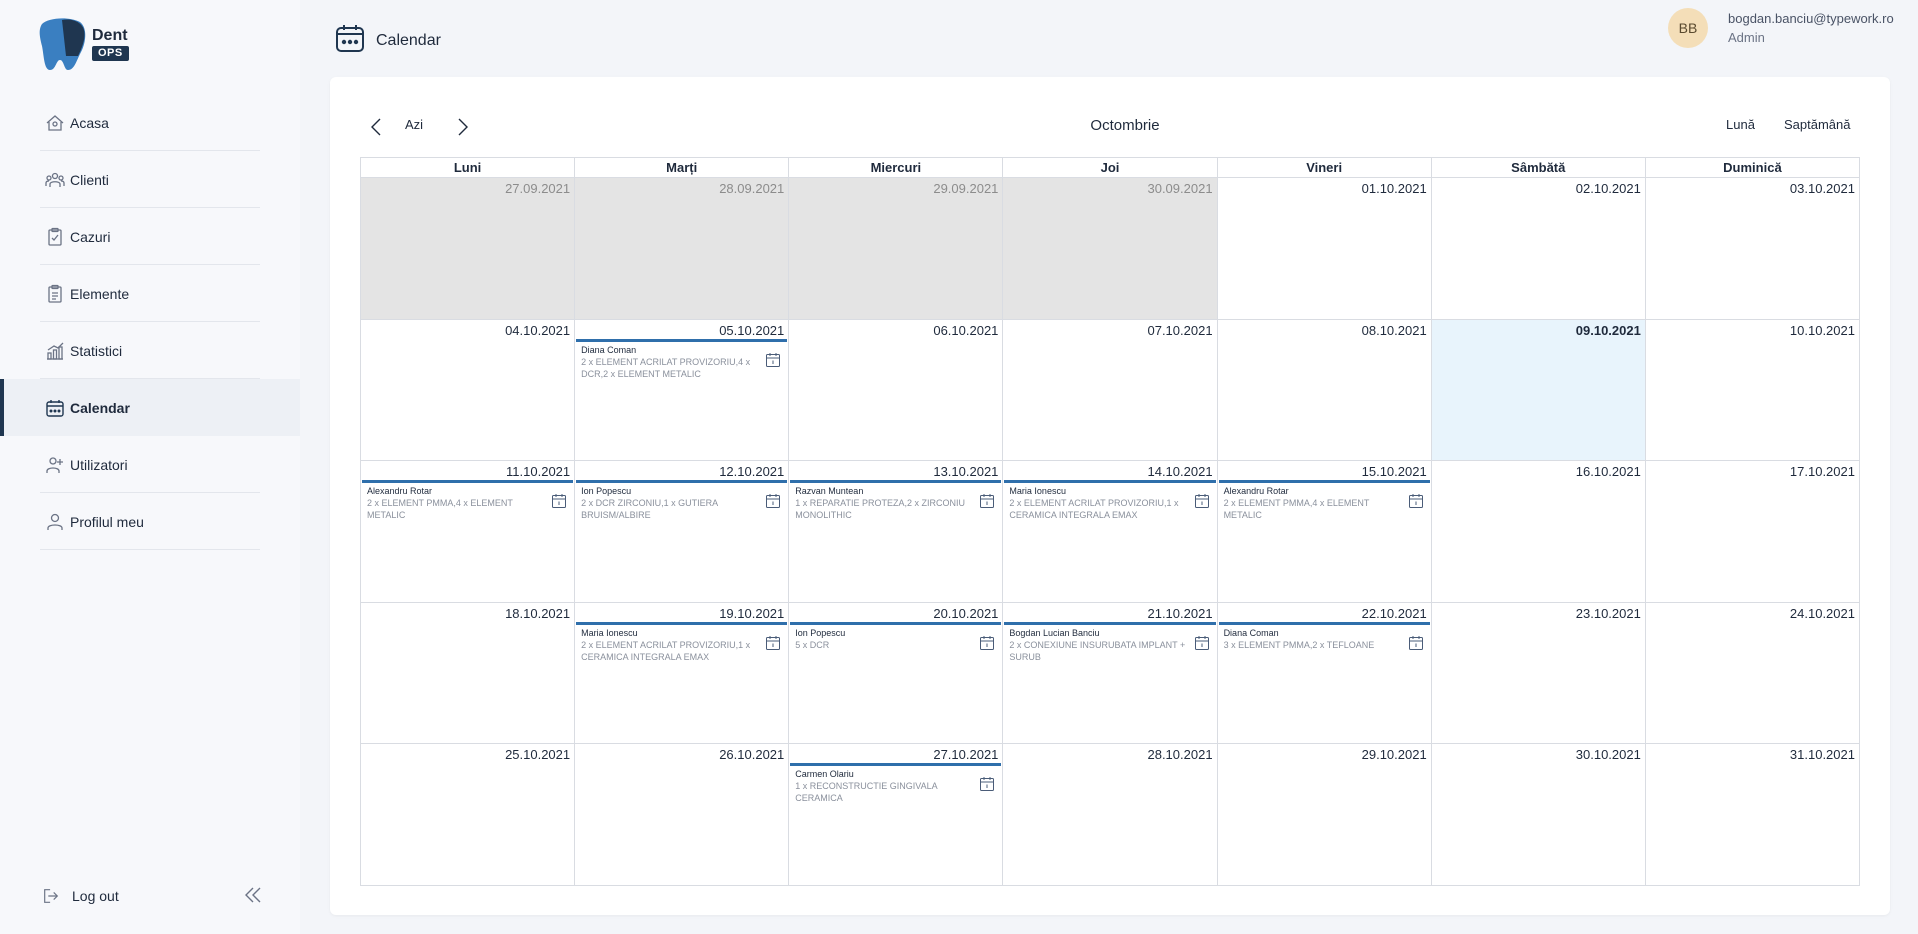  I want to click on sidebar-item-acasa: Acasa, so click(150, 122).